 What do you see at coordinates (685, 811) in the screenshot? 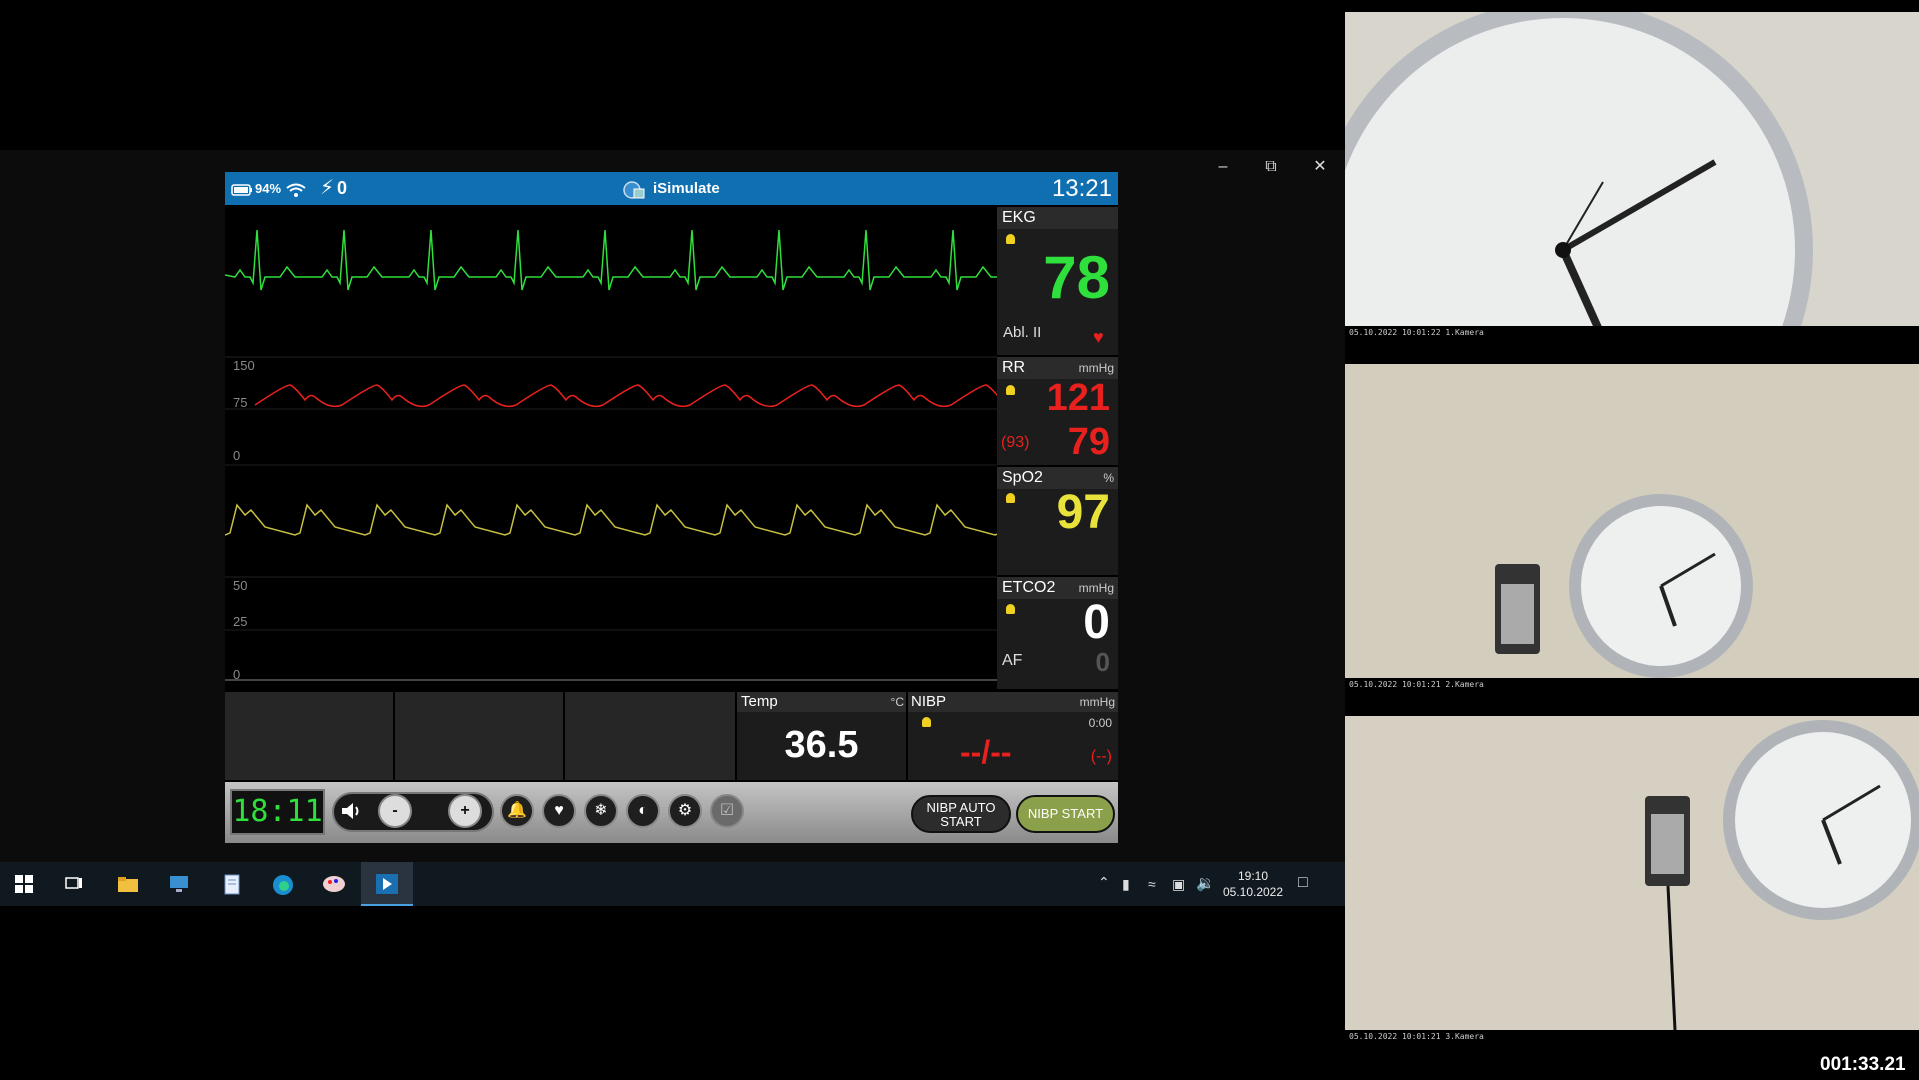
I see `gear-icon: ⚙` at bounding box center [685, 811].